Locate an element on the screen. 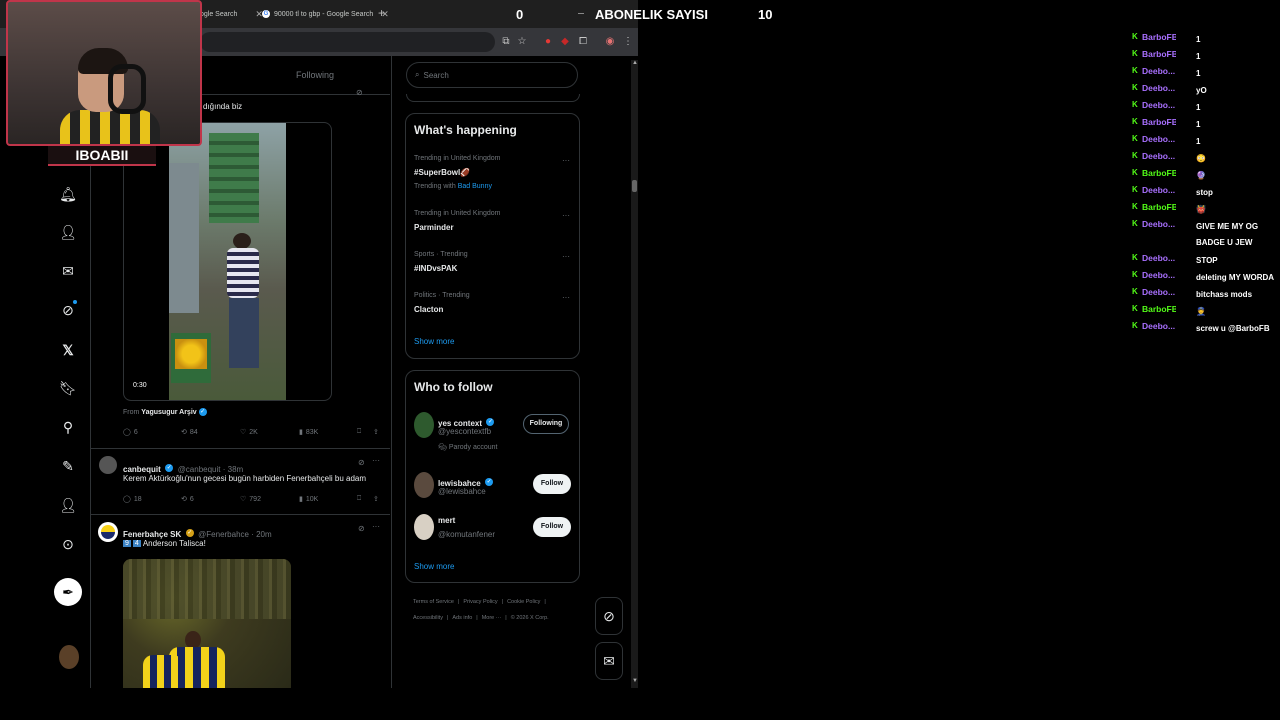 This screenshot has width=1280, height=720. source-name: Yagusugur Arşiv is located at coordinates (168, 412).